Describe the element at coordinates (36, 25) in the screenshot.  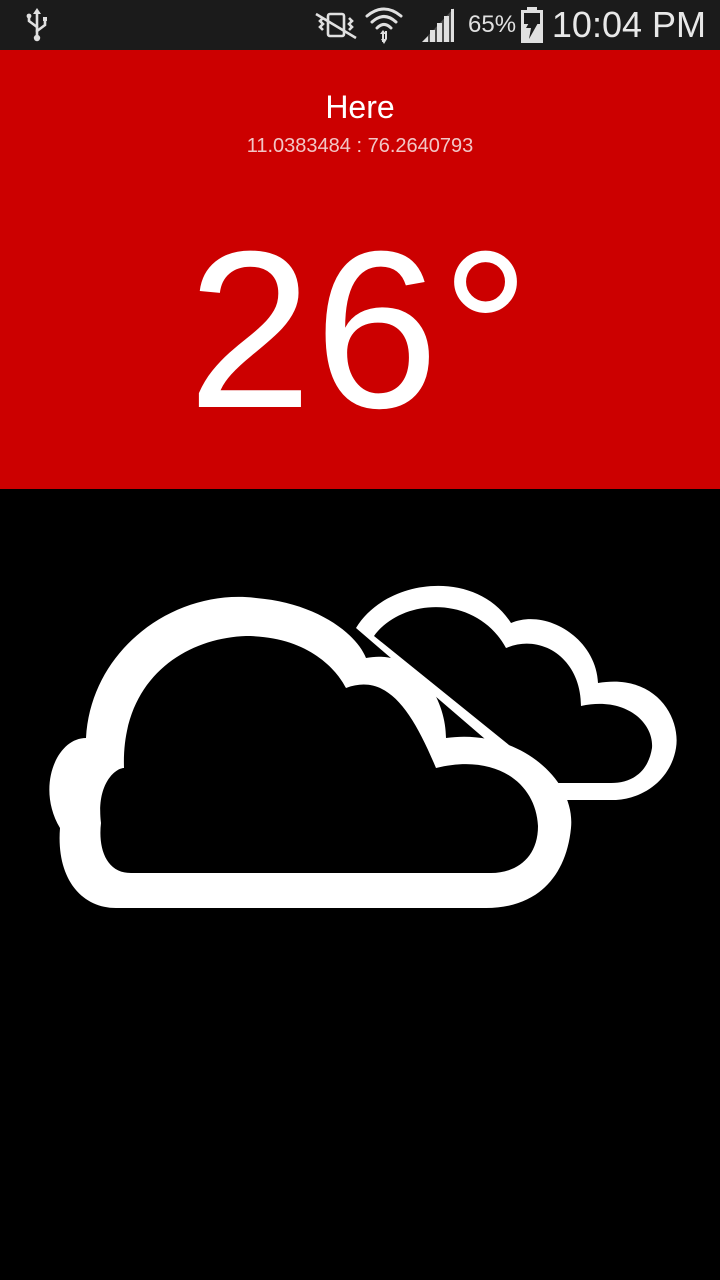
I see `usb-icon` at that location.